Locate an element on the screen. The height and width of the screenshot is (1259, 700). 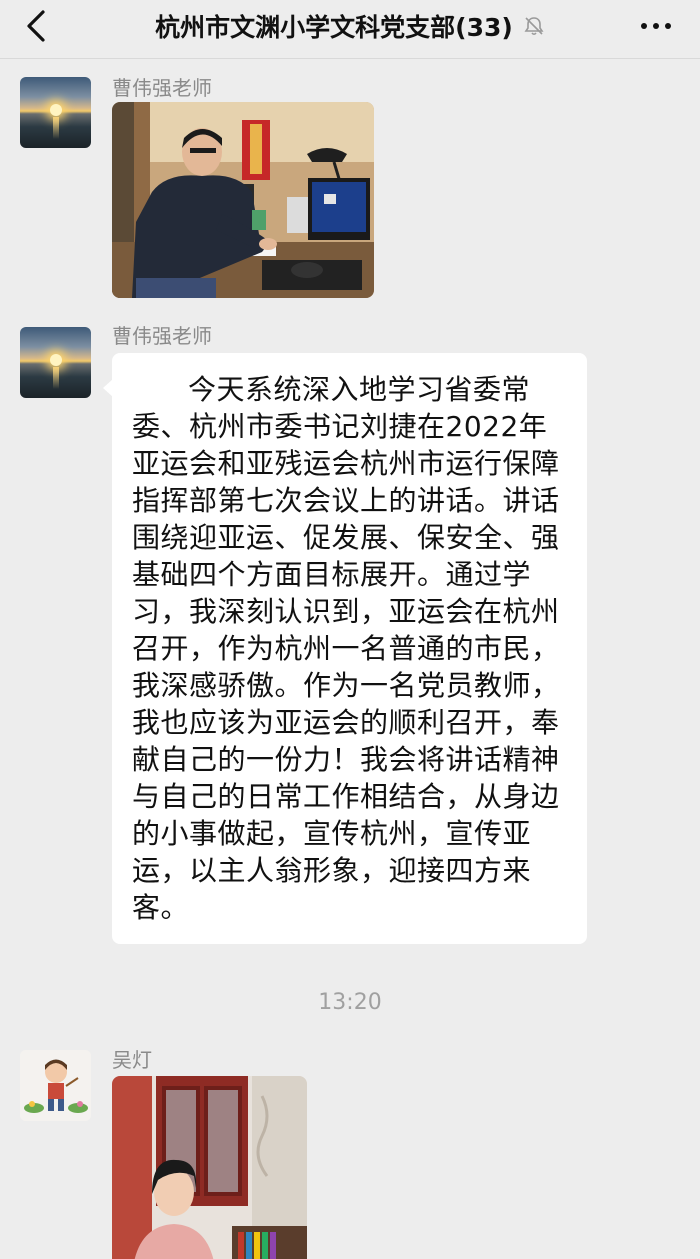
woman-in-room-photo is located at coordinates (209, 1167).